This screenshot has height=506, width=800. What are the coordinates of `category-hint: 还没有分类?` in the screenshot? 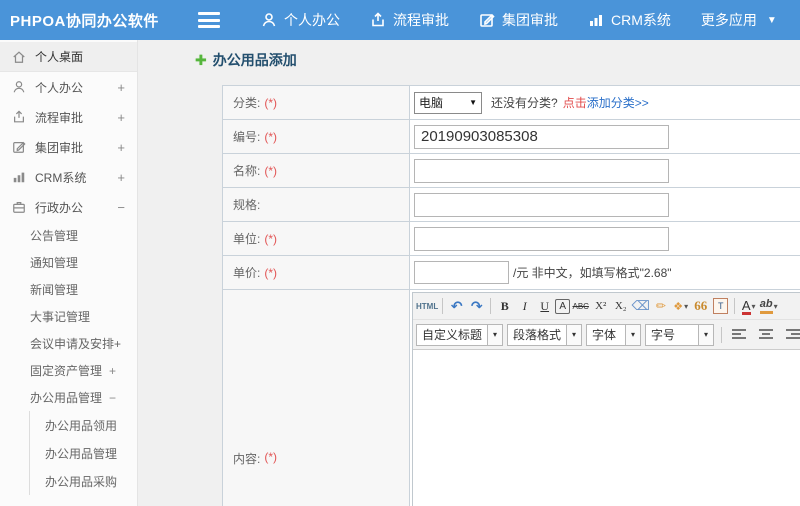 It's located at (524, 103).